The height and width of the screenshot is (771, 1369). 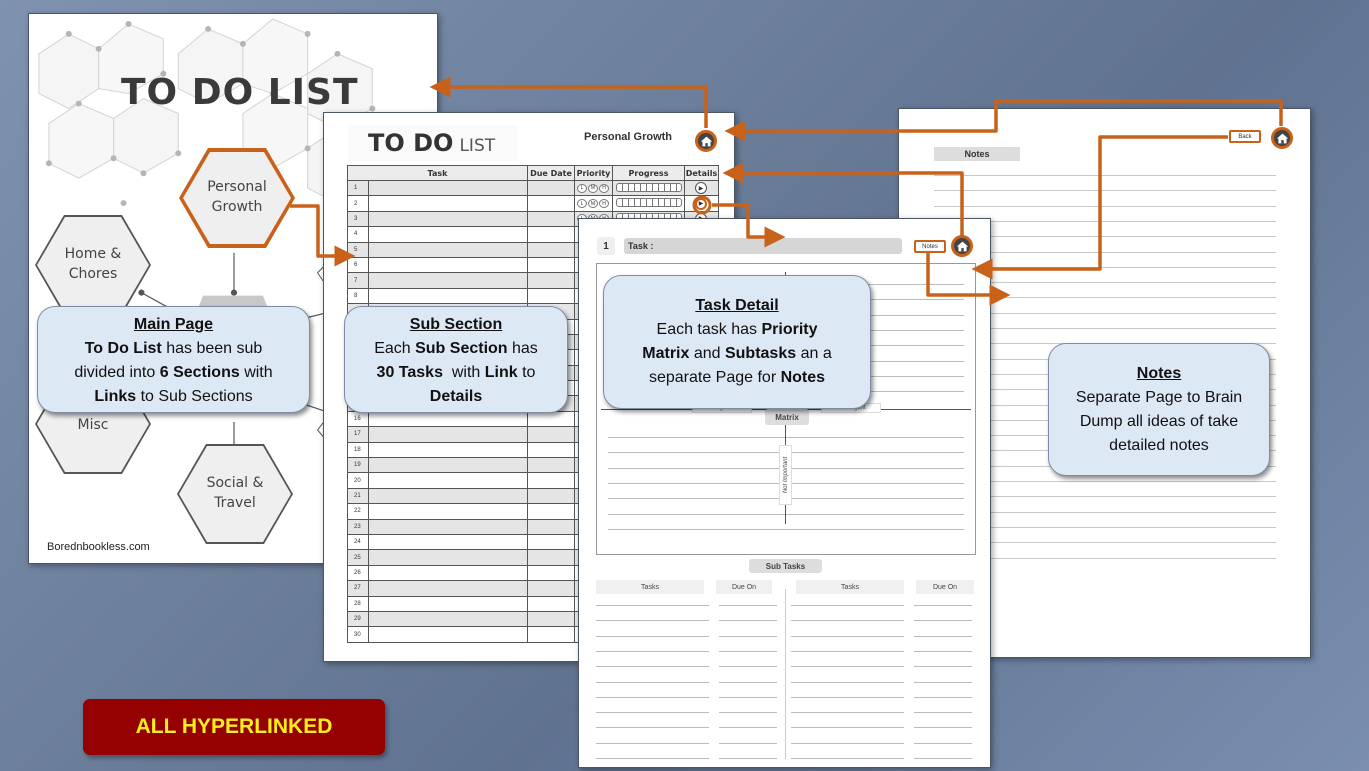 What do you see at coordinates (763, 246) in the screenshot?
I see `task-input: Task :` at bounding box center [763, 246].